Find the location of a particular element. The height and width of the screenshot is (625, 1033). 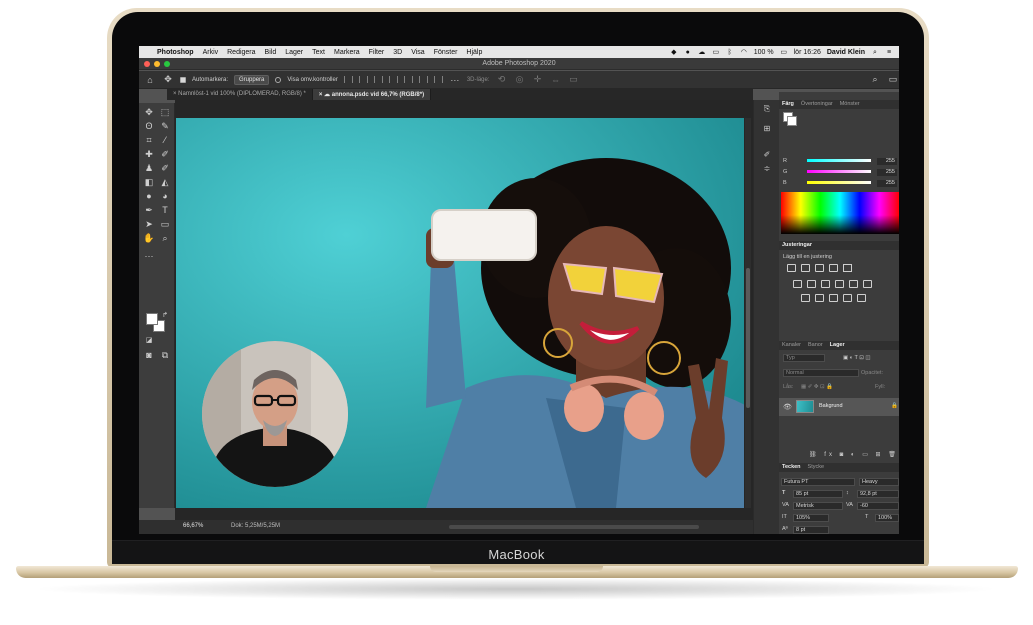

tab-stycke: Stycke is located at coordinates (817, 467).